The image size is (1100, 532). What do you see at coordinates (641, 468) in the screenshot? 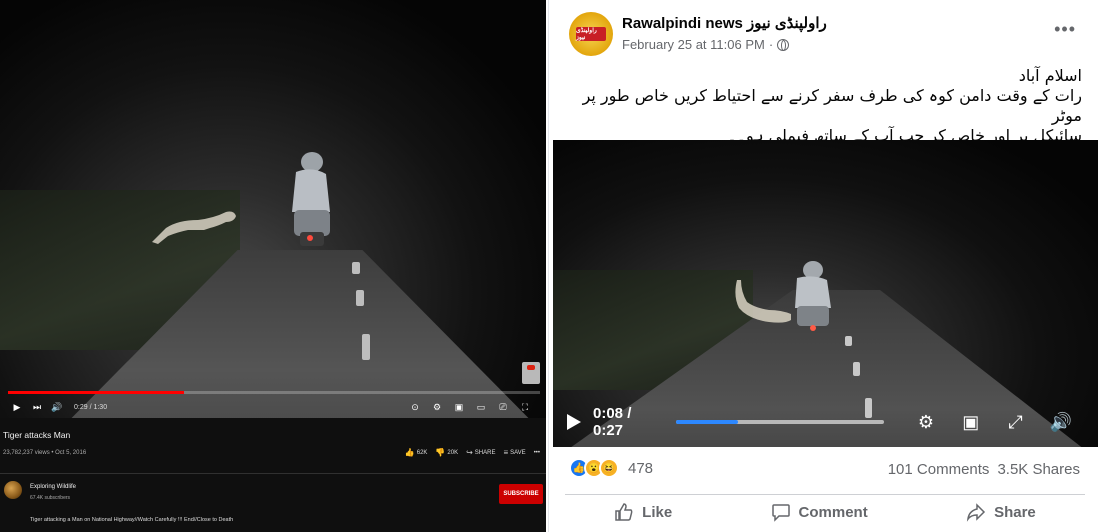
I see `reaction-count: 478` at bounding box center [641, 468].